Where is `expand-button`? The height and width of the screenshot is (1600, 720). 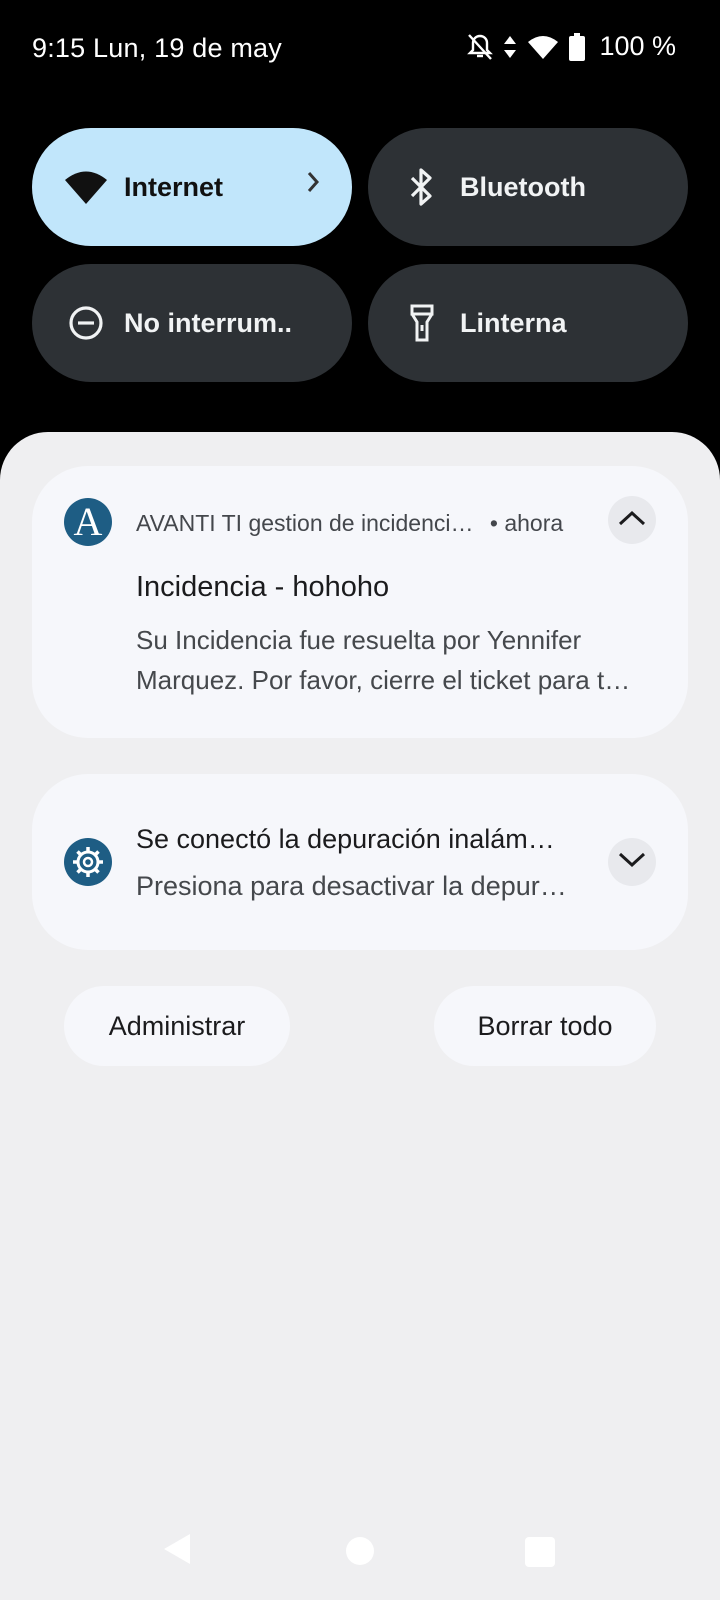
expand-button is located at coordinates (632, 862).